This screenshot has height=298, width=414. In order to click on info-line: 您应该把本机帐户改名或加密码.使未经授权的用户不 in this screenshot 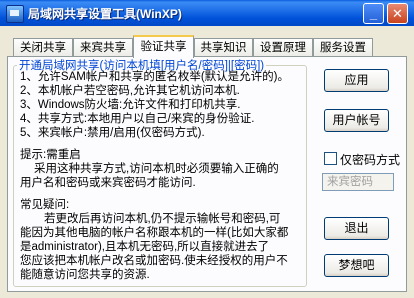, I will do `click(154, 261)`.